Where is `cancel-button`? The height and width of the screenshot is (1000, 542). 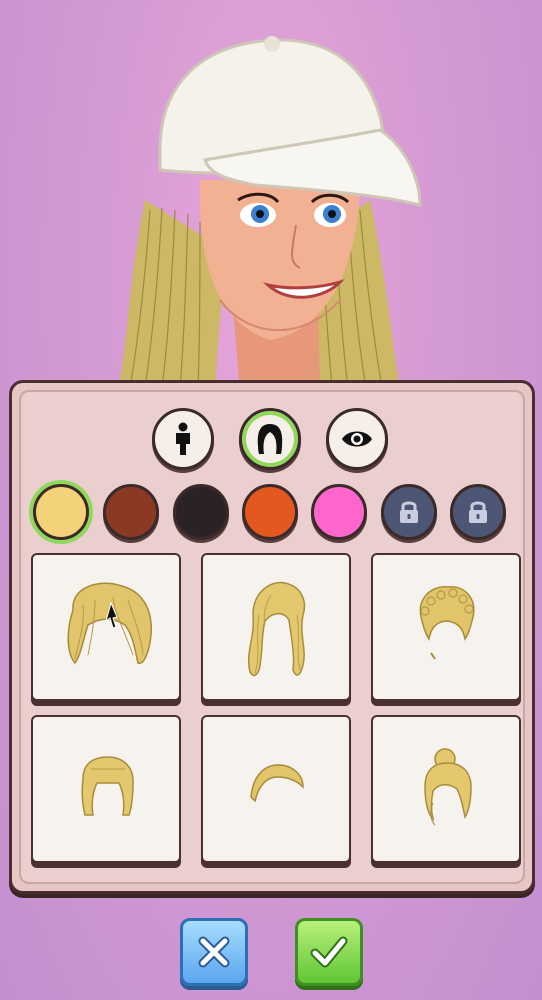
cancel-button is located at coordinates (214, 952).